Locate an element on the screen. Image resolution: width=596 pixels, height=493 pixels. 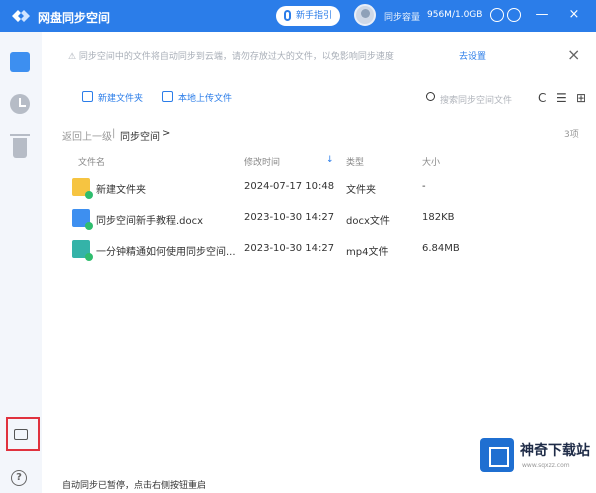
trash-icon is located at coordinates (20, 146).